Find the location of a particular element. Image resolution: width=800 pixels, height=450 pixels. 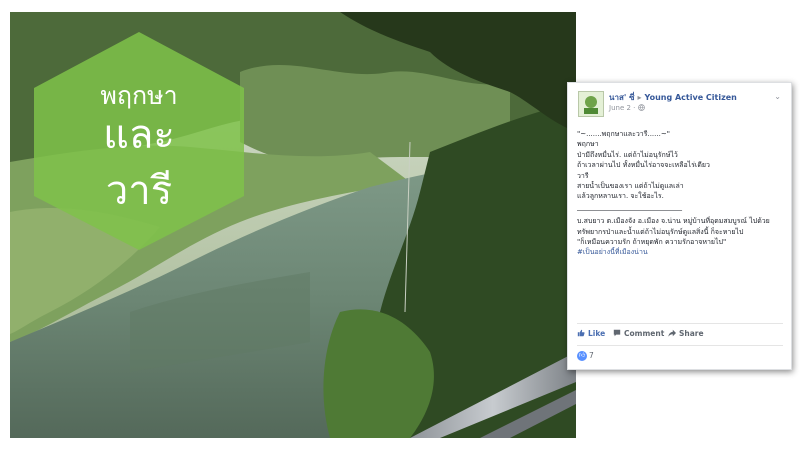

post-actions: Like Comment Share is located at coordinates (680, 336).